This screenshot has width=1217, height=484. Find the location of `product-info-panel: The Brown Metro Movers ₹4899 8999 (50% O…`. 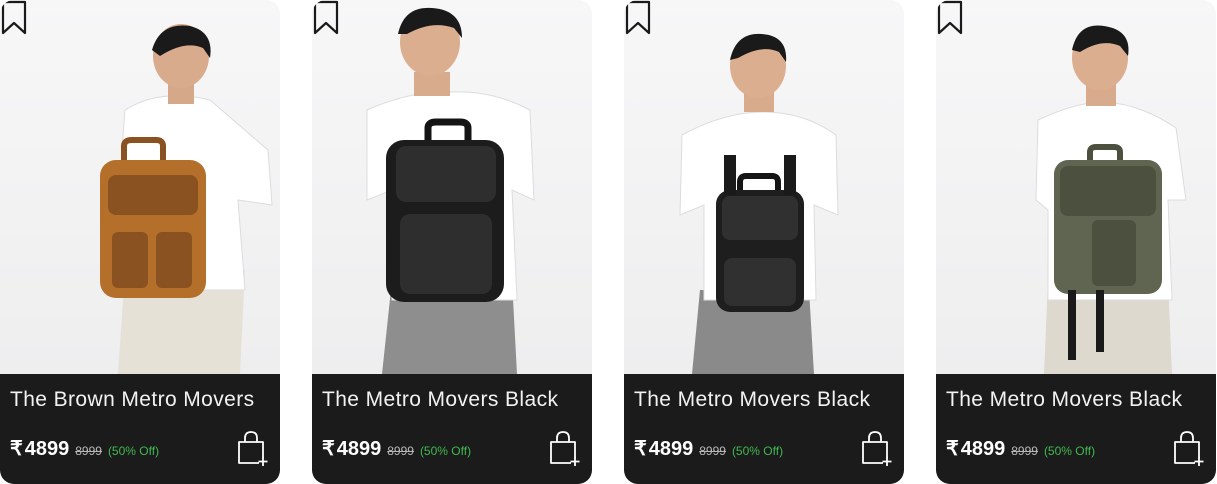

product-info-panel: The Brown Metro Movers ₹4899 8999 (50% O… is located at coordinates (140, 429).